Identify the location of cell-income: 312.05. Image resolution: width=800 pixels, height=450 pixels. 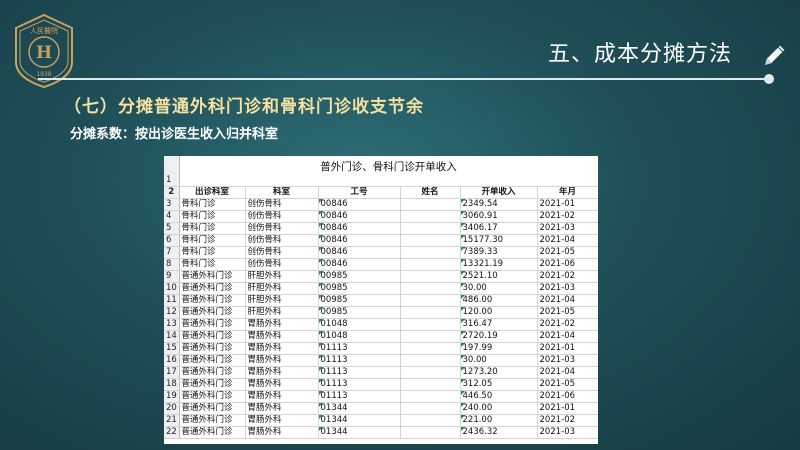
(499, 384).